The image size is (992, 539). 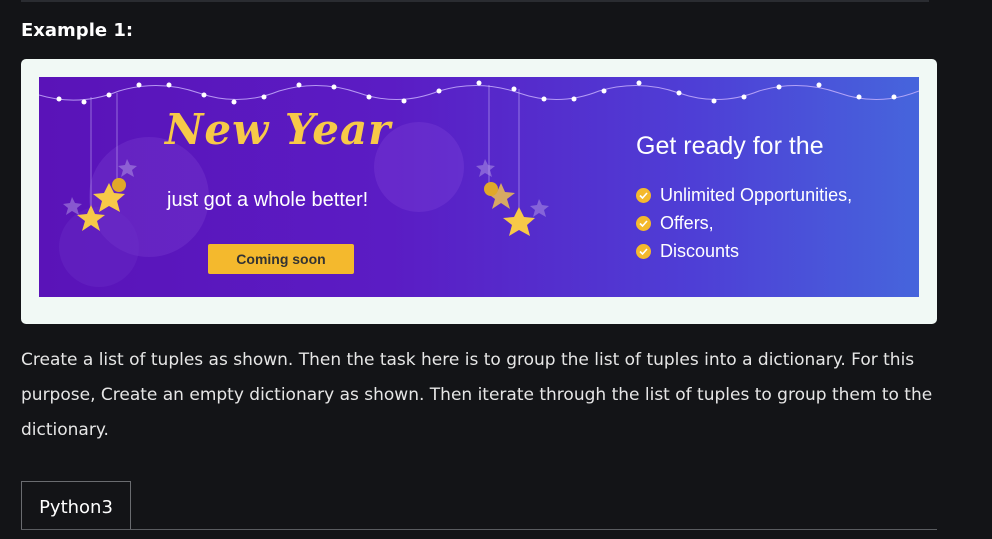 What do you see at coordinates (268, 200) in the screenshot?
I see `banner-subtitle: just got a whole better!` at bounding box center [268, 200].